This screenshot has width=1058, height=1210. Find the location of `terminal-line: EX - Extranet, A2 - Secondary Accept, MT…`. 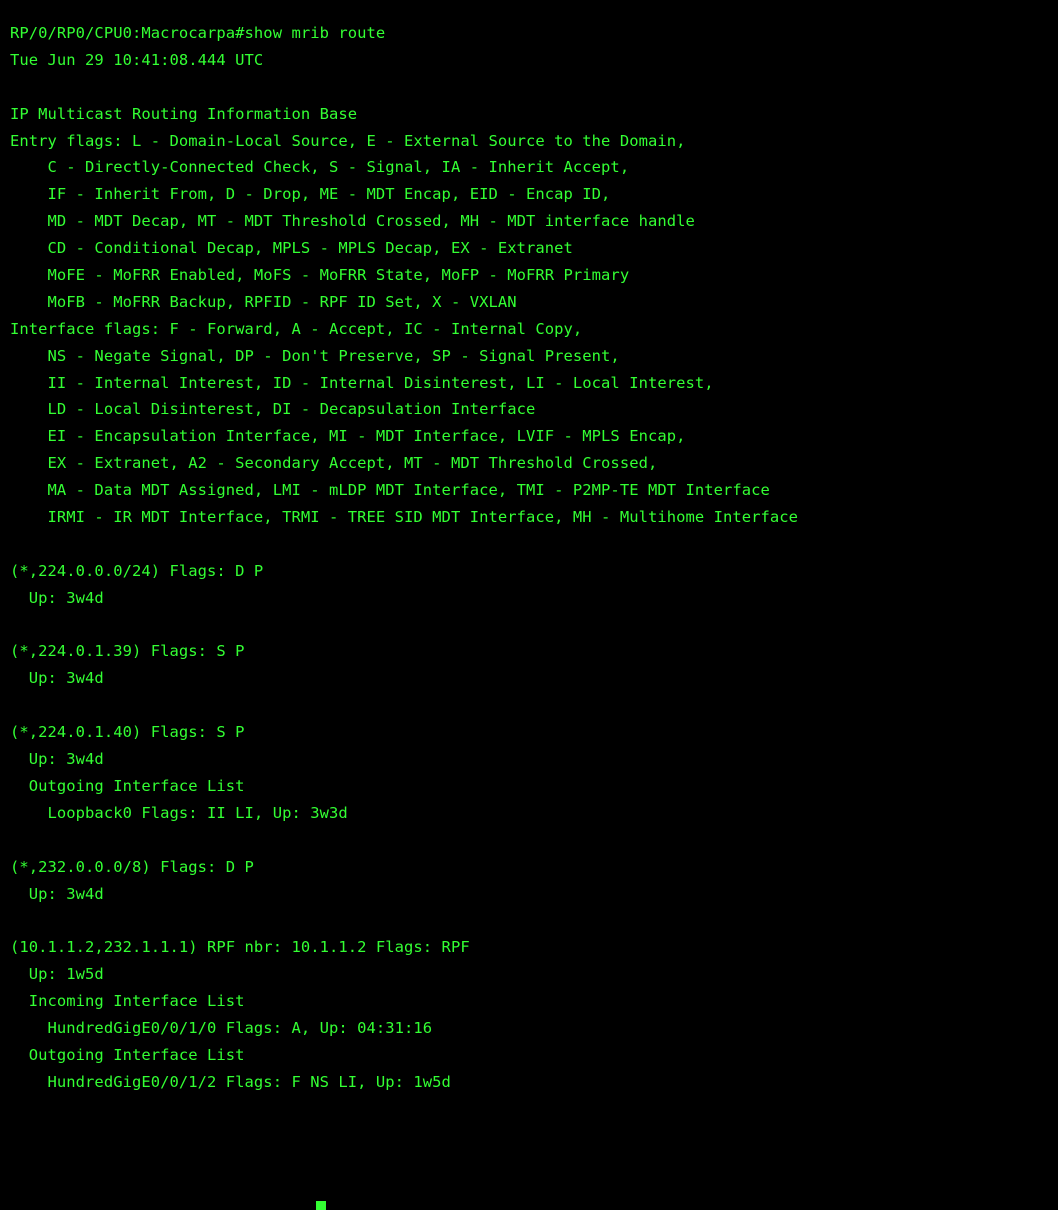

terminal-line: EX - Extranet, A2 - Secondary Accept, MT… is located at coordinates (334, 463).